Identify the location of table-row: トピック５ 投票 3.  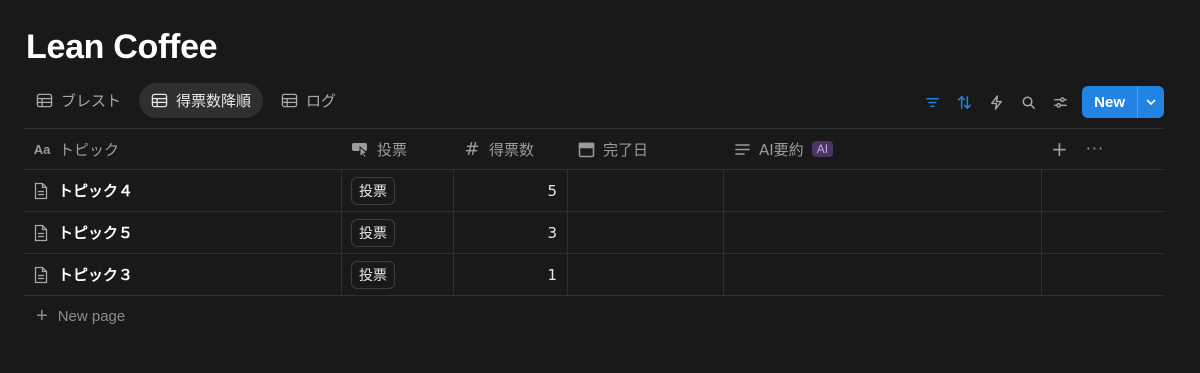
(594, 233).